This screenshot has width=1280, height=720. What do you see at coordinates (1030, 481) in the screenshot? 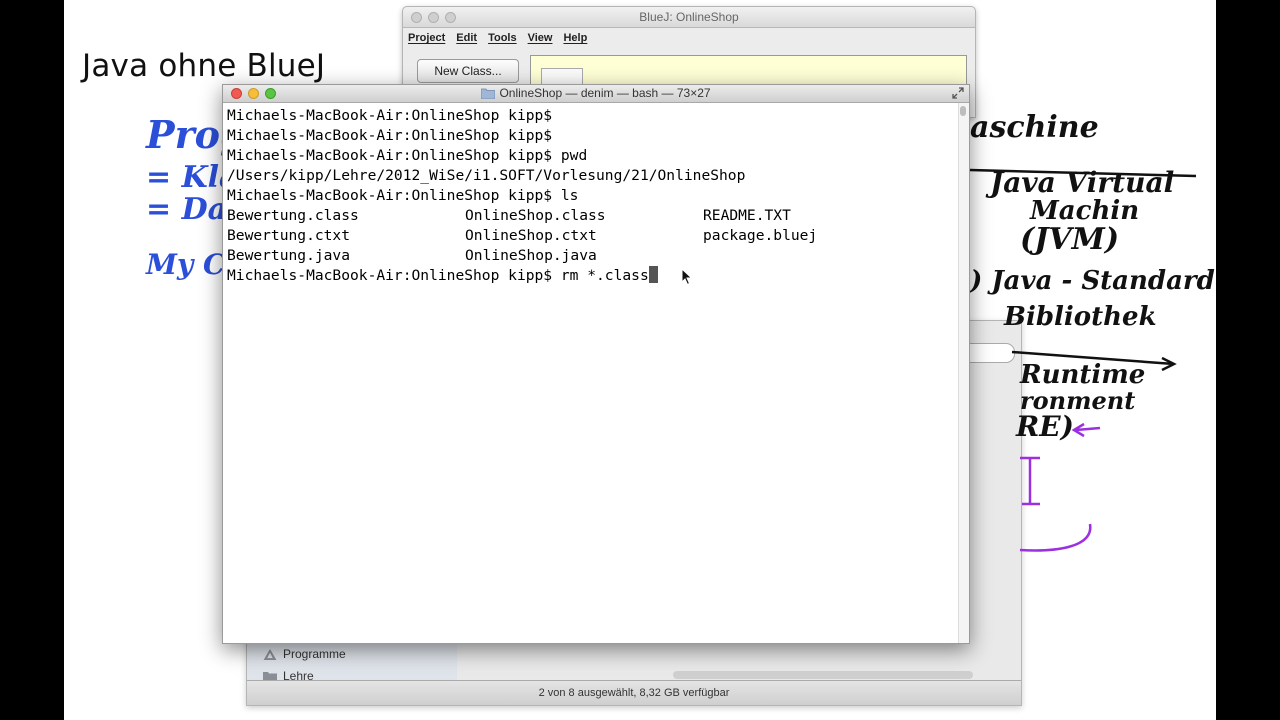
I see `ink-bracket-purple` at bounding box center [1030, 481].